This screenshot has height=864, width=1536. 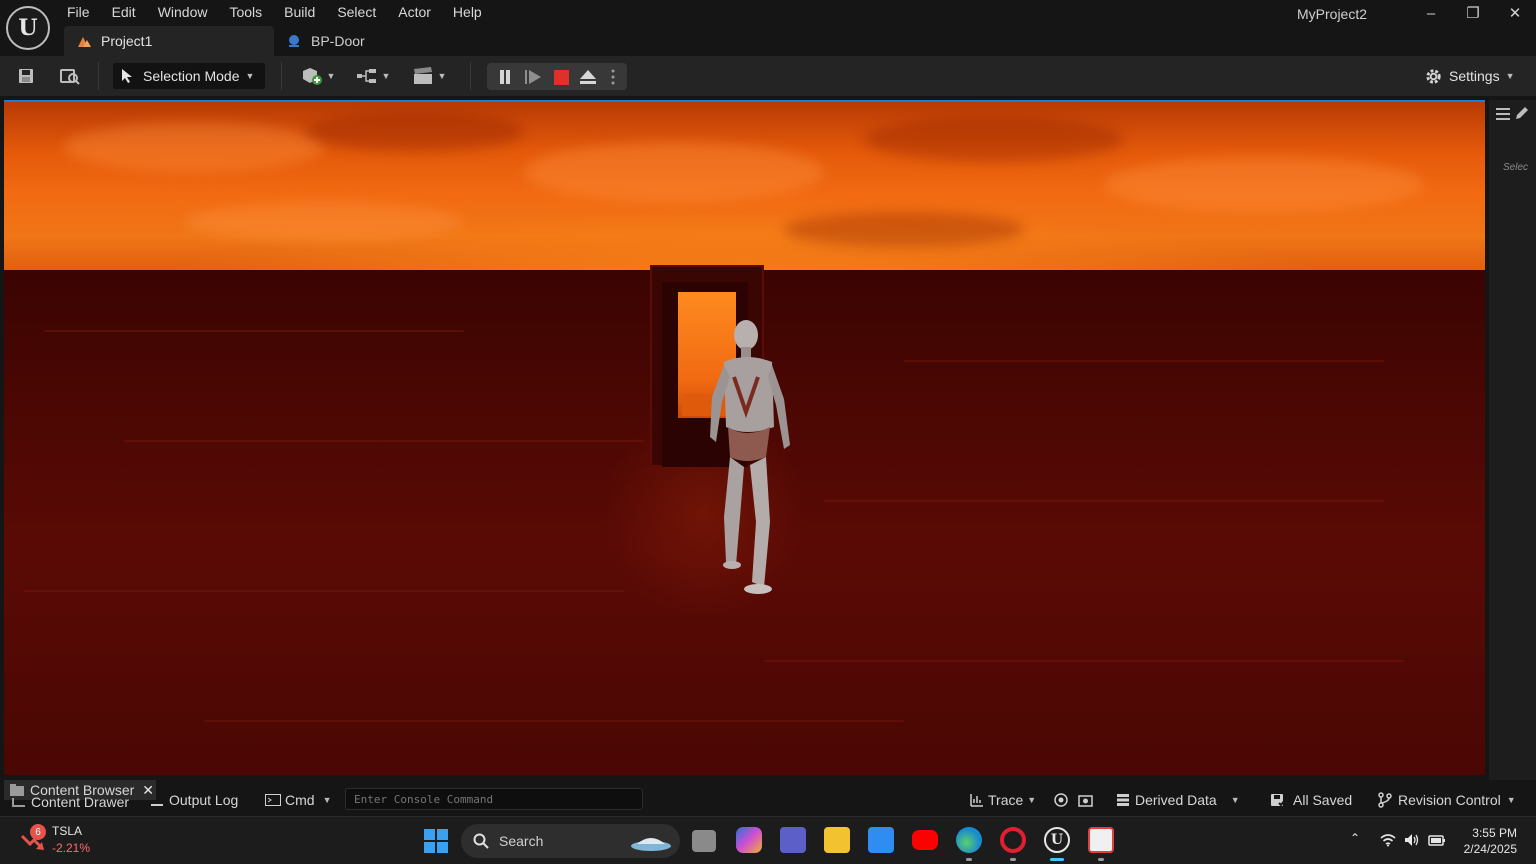 I want to click on search-icon, so click(x=481, y=841).